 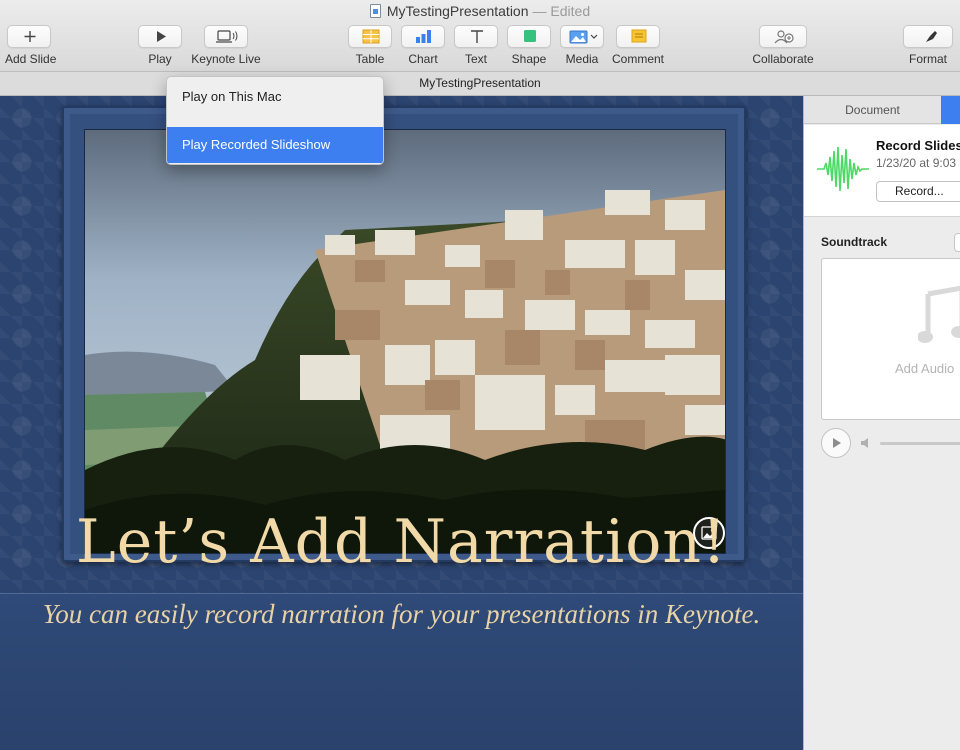 What do you see at coordinates (920, 443) in the screenshot?
I see `volume-slider` at bounding box center [920, 443].